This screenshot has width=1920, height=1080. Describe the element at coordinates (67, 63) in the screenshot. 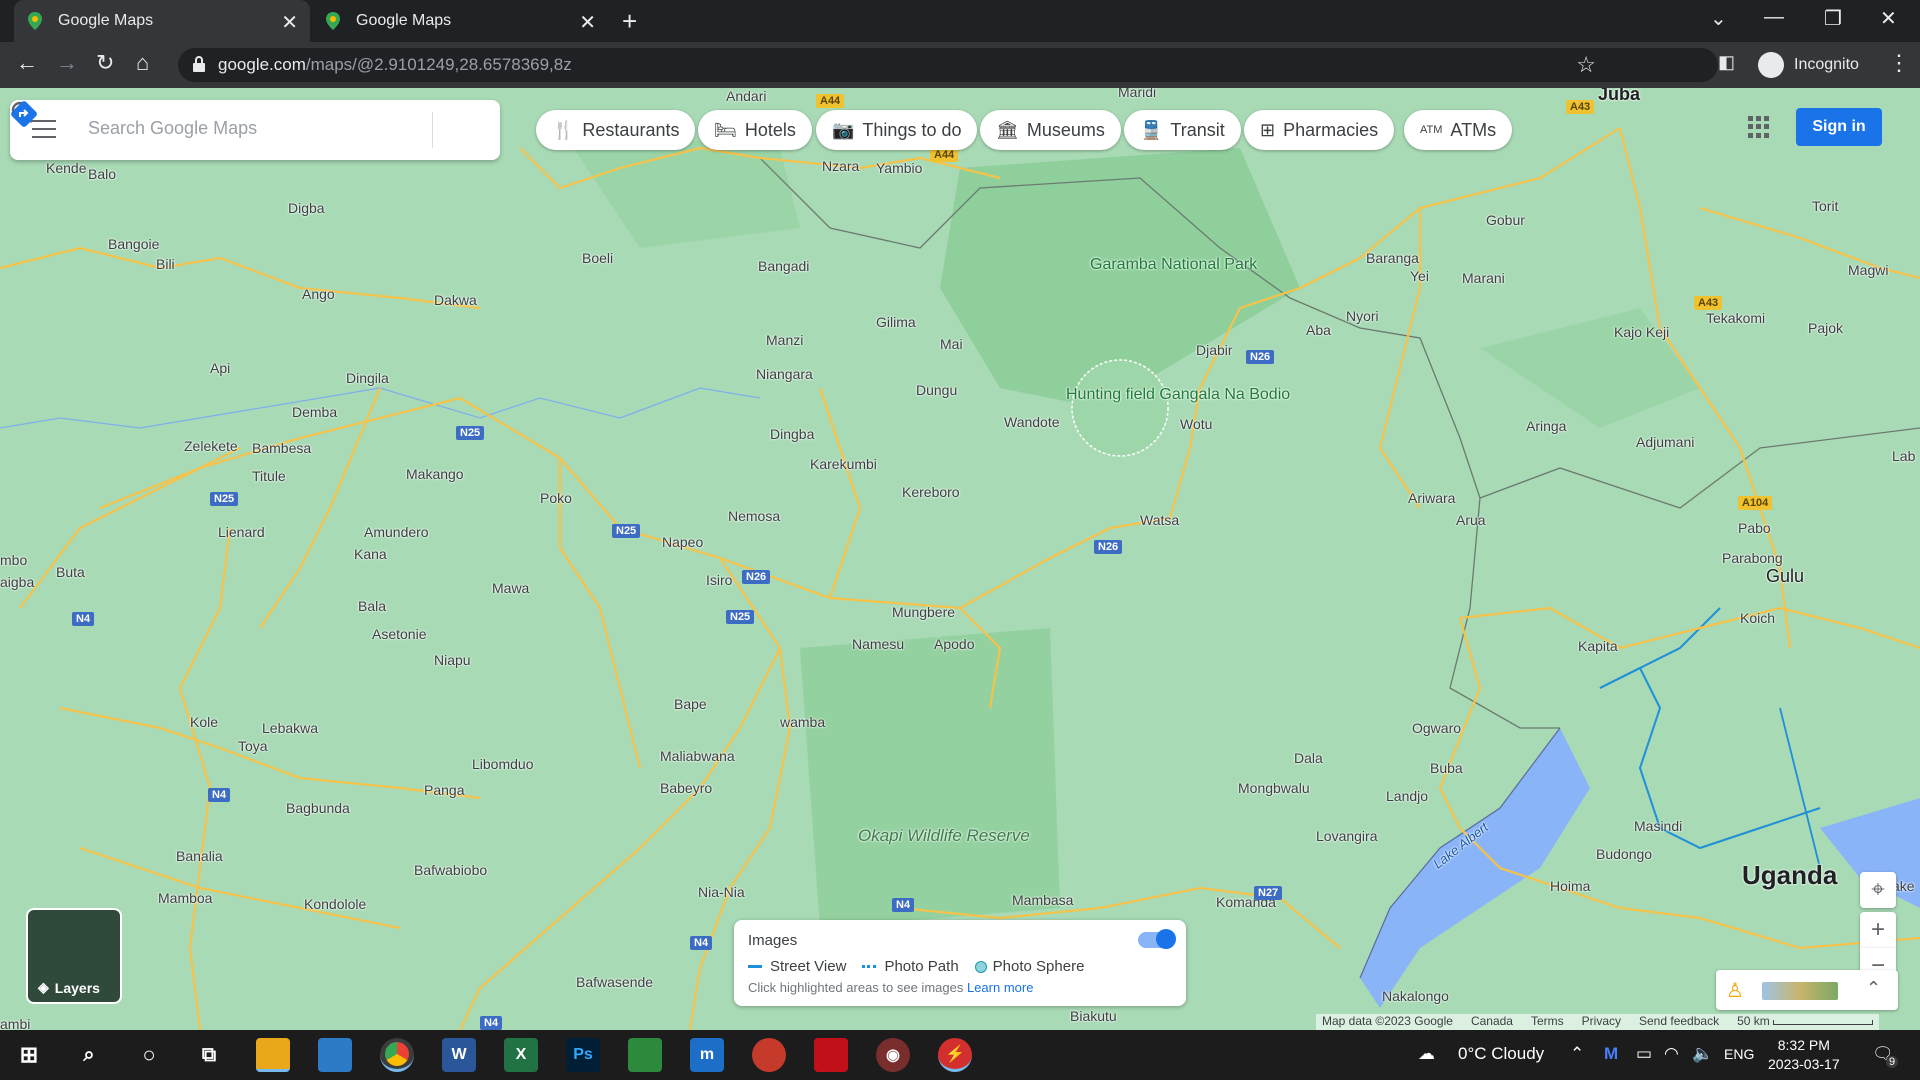

I see `forward-icon: →` at that location.